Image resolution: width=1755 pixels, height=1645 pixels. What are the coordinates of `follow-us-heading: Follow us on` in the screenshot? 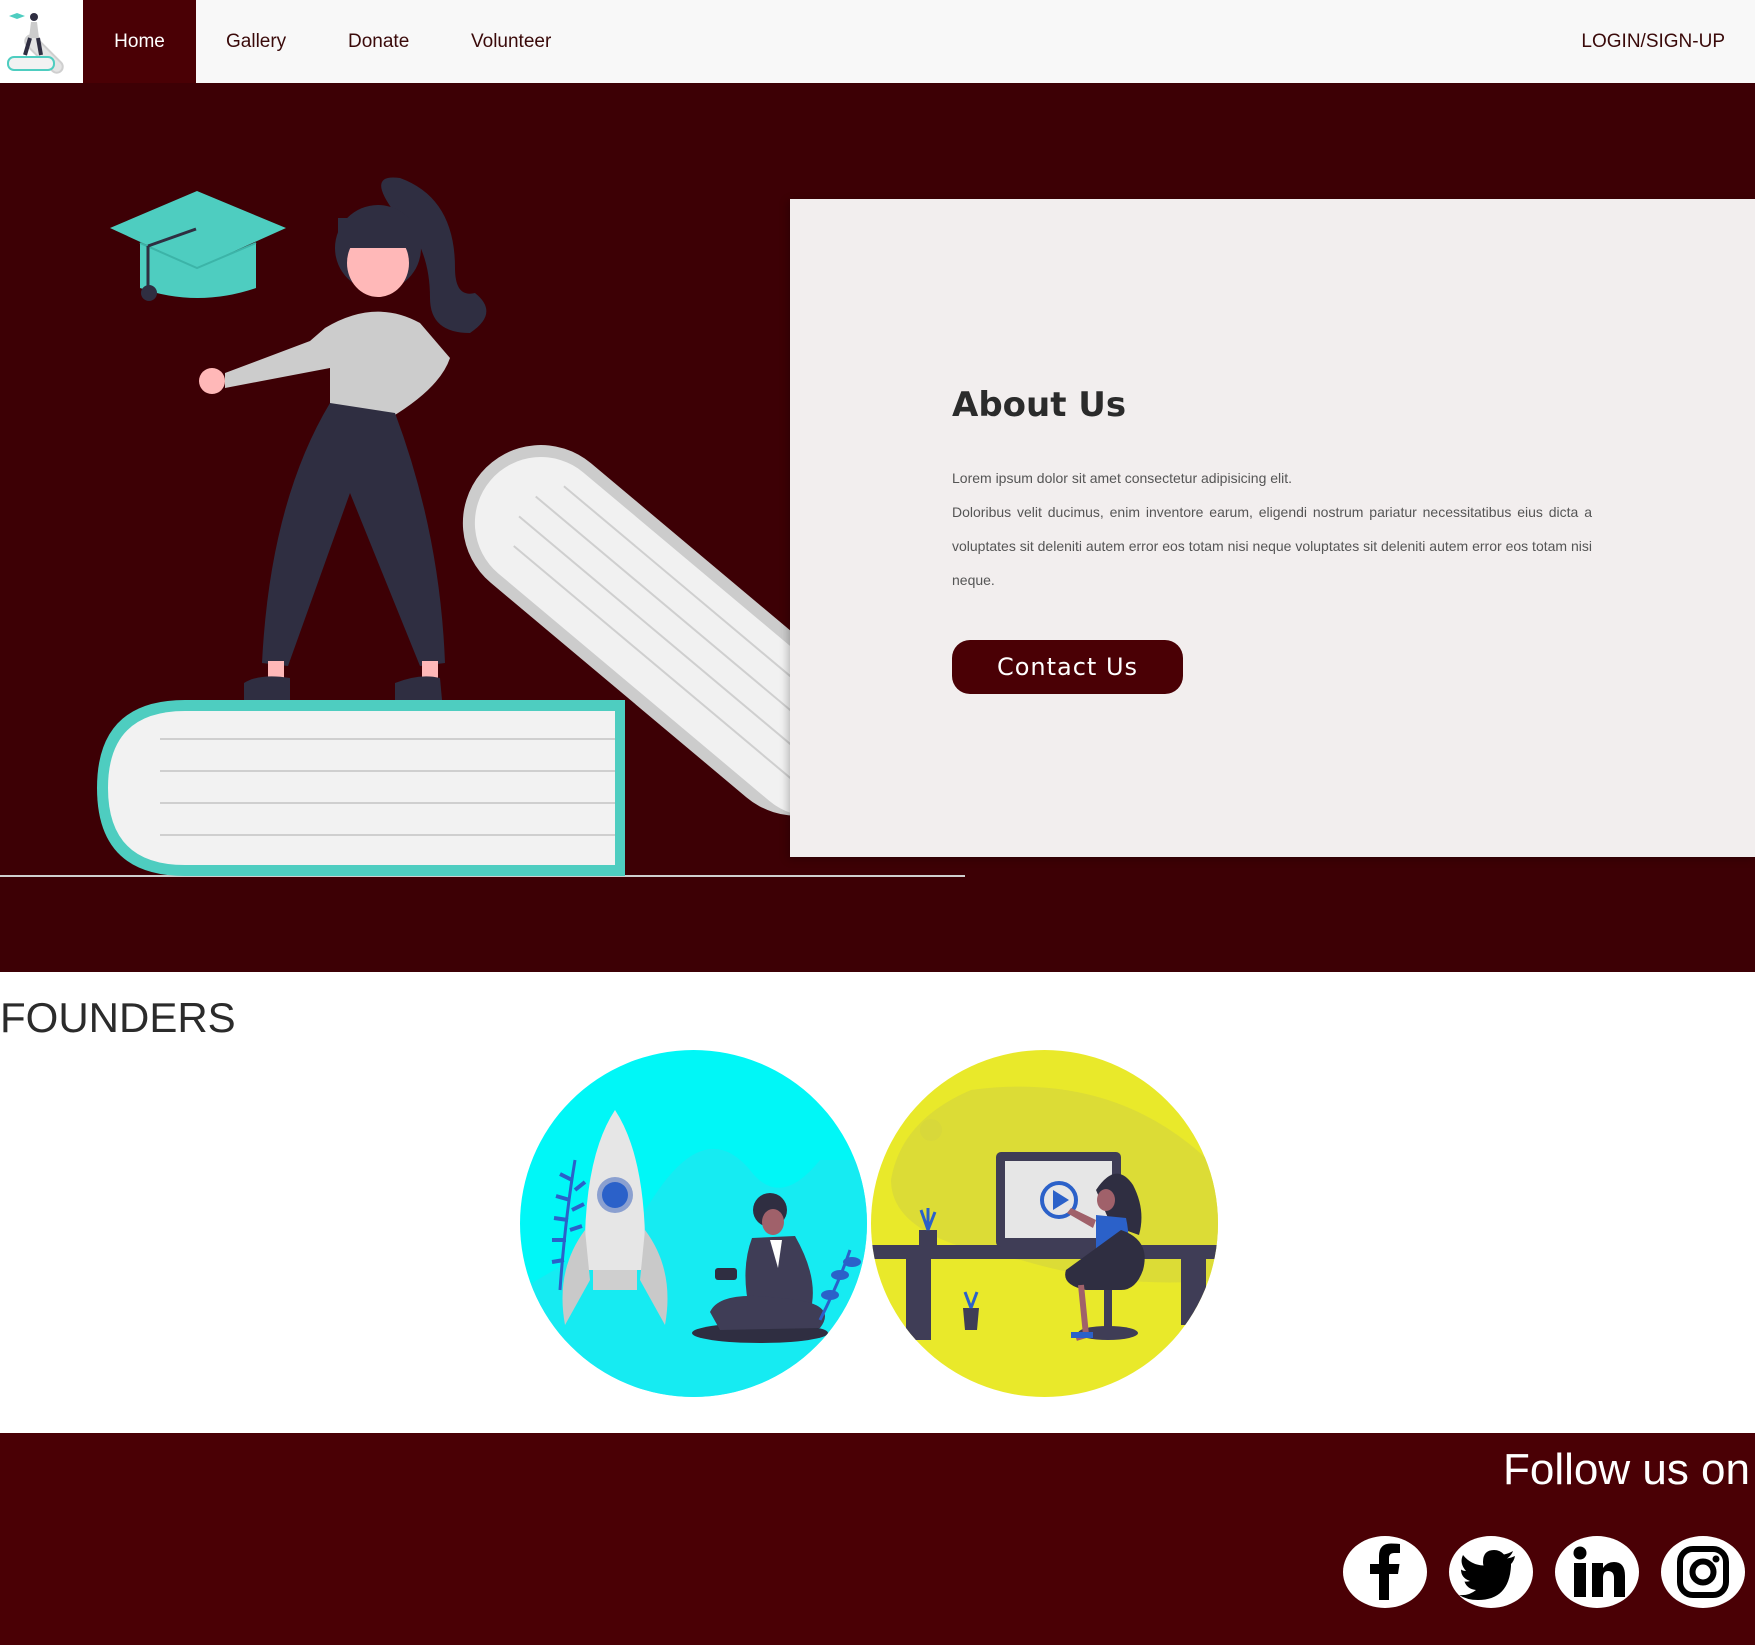 It's located at (1626, 1469).